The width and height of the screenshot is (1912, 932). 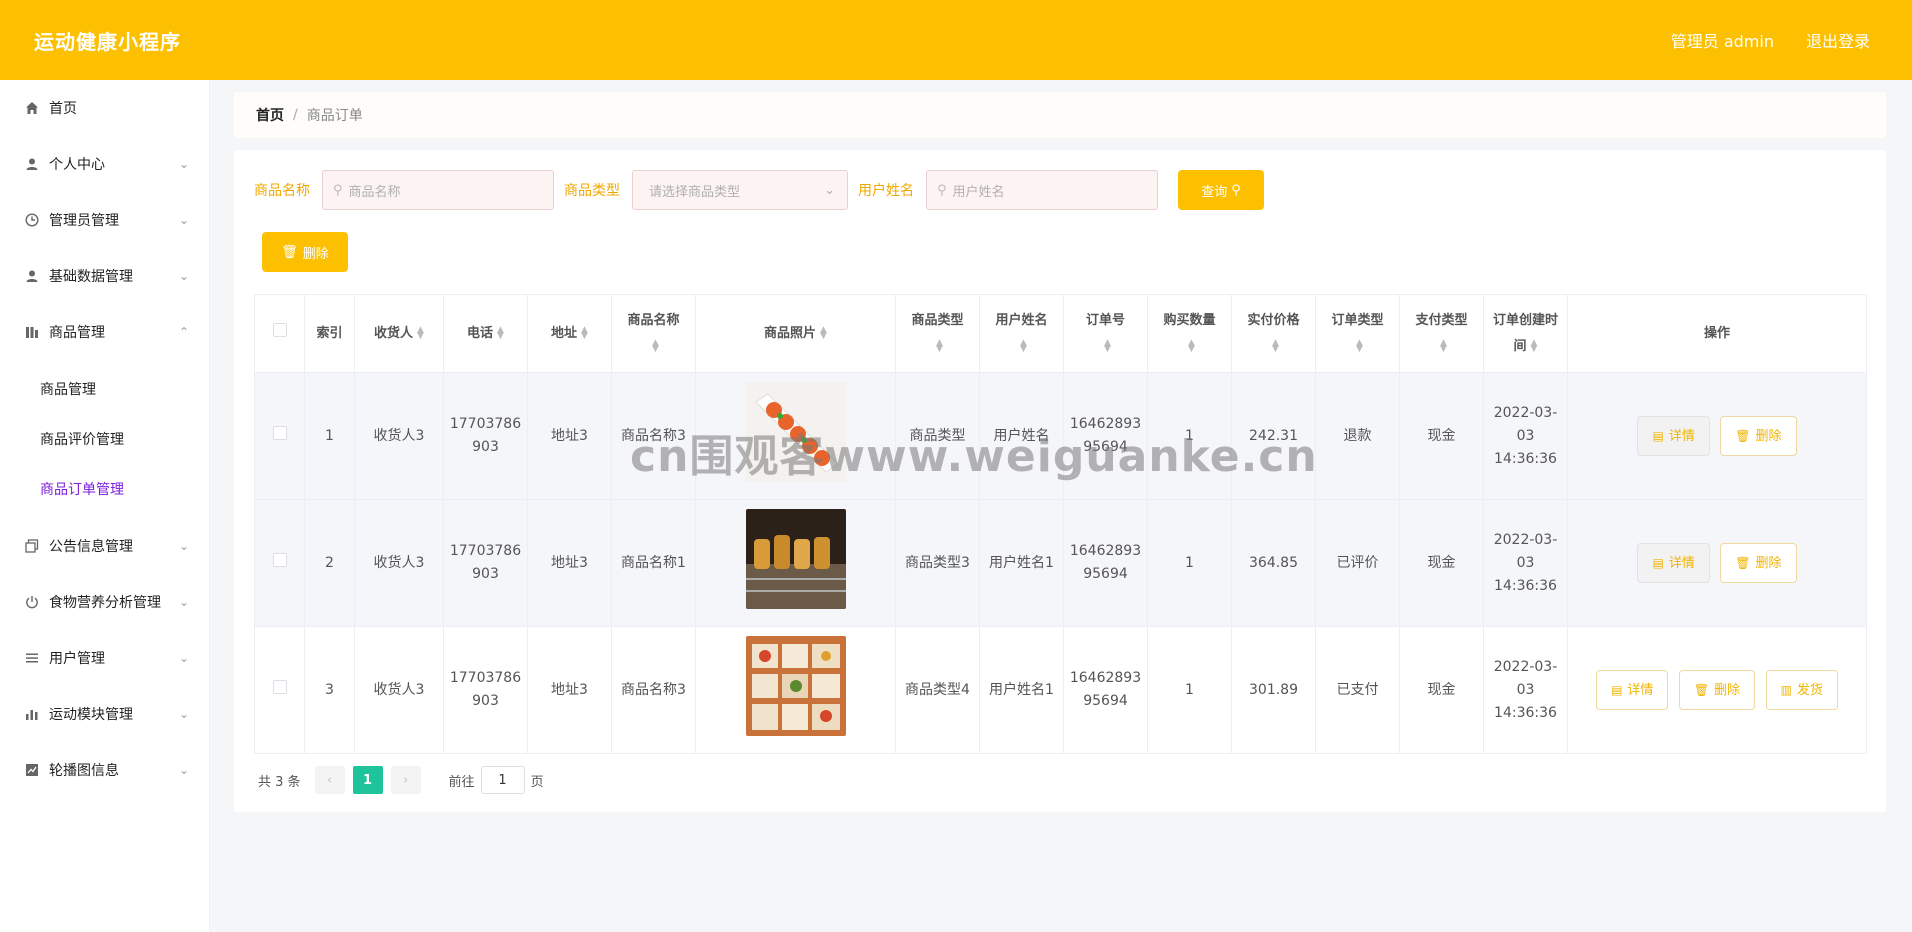 What do you see at coordinates (569, 333) in the screenshot?
I see `col-header-address: 地址 ▲ ▼` at bounding box center [569, 333].